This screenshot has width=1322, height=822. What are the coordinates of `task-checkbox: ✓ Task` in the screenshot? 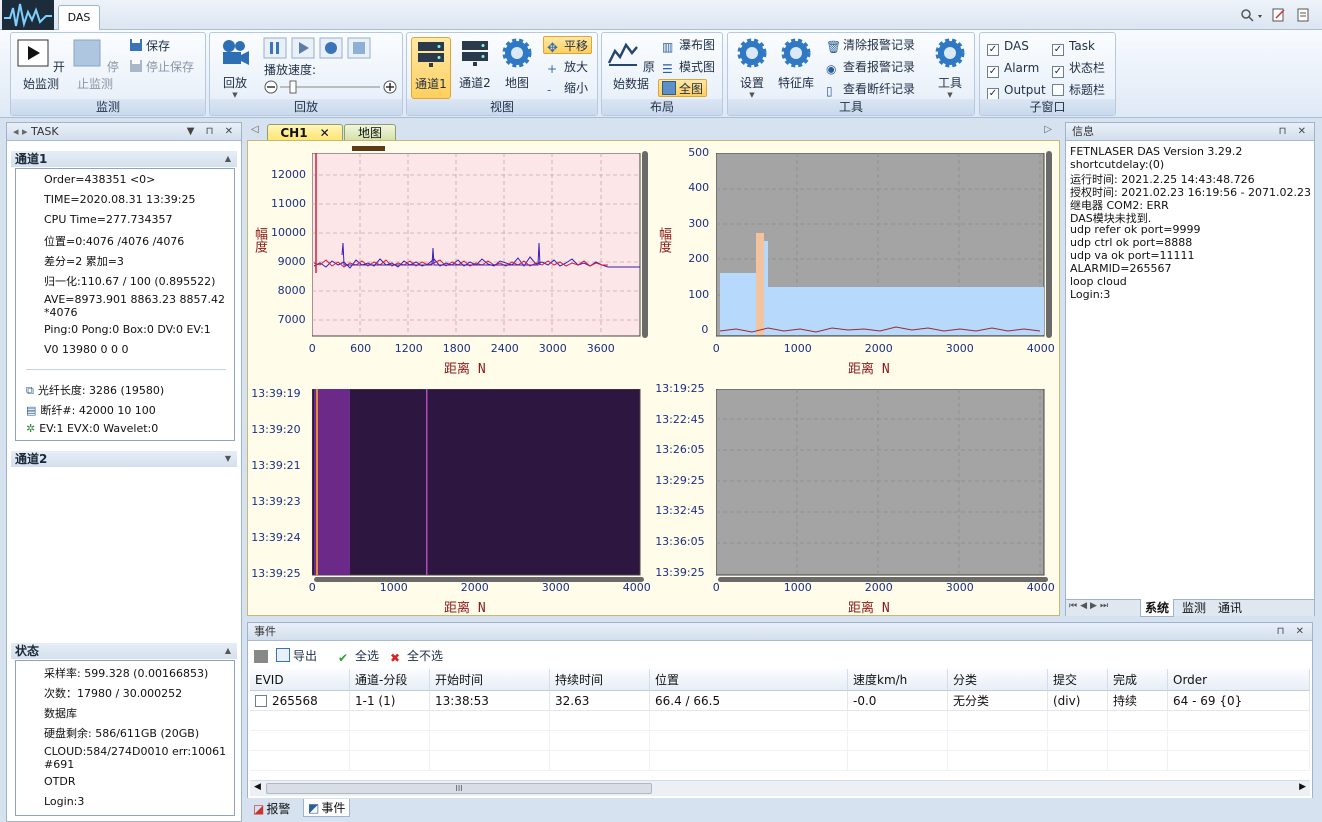 It's located at (1073, 46).